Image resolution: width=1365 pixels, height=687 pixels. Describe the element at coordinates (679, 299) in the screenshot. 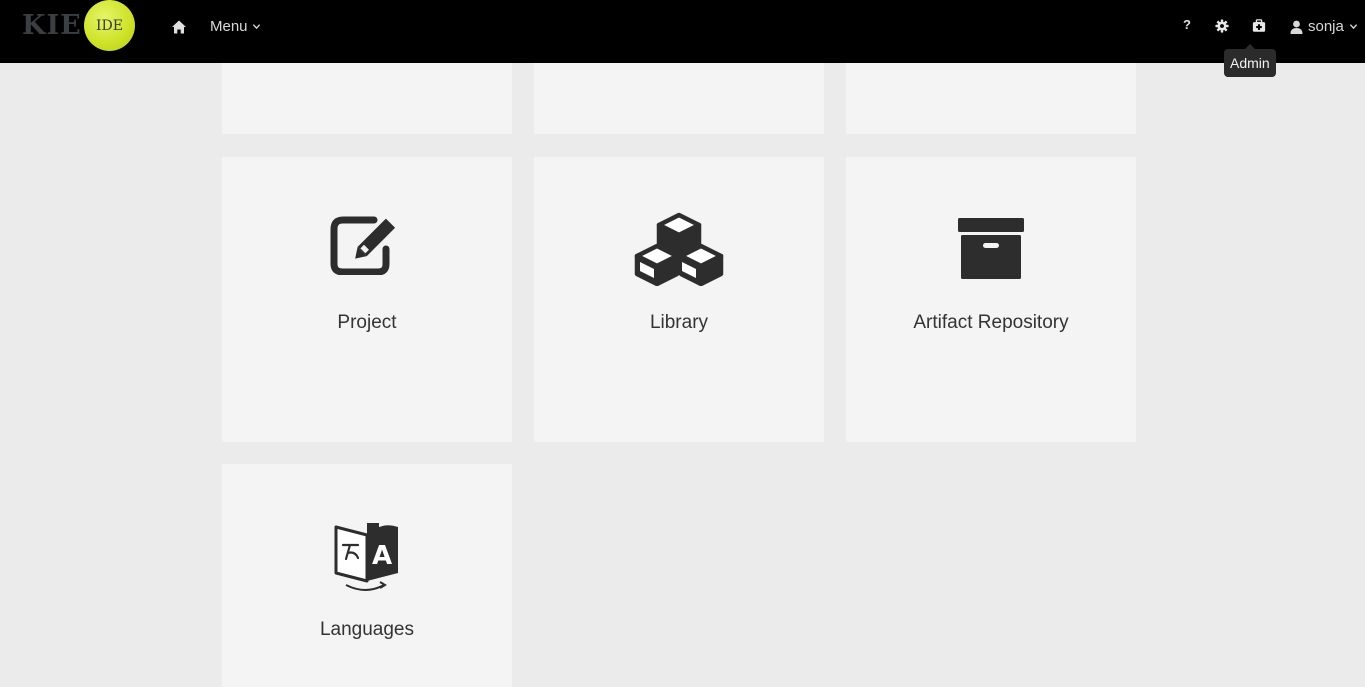

I see `tile-library: Library` at that location.